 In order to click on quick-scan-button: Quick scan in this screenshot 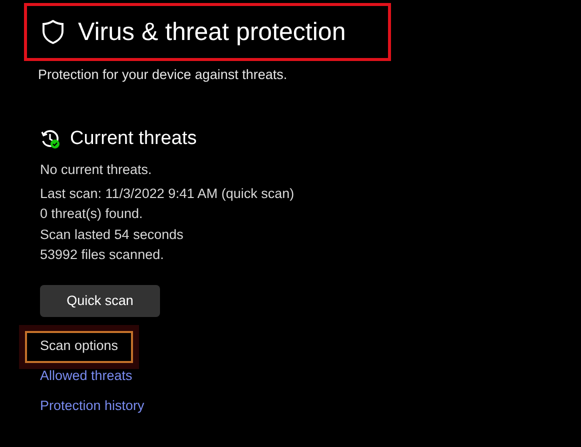, I will do `click(100, 300)`.